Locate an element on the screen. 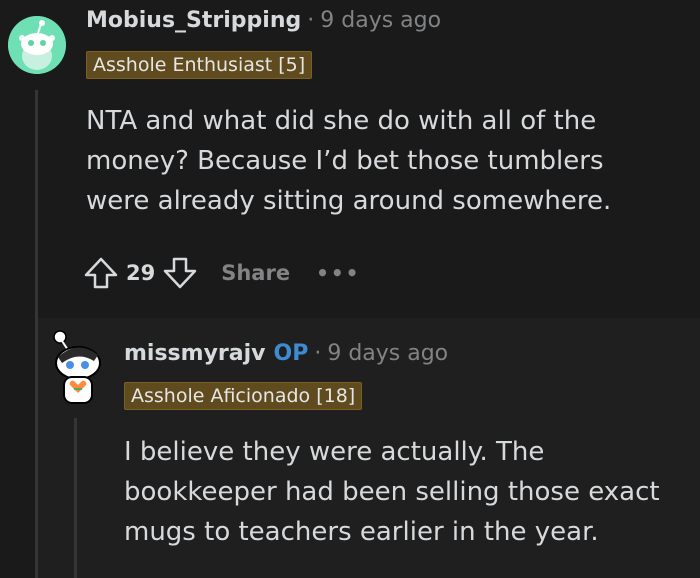 This screenshot has height=578, width=700. more-options-button: ••• is located at coordinates (338, 273).